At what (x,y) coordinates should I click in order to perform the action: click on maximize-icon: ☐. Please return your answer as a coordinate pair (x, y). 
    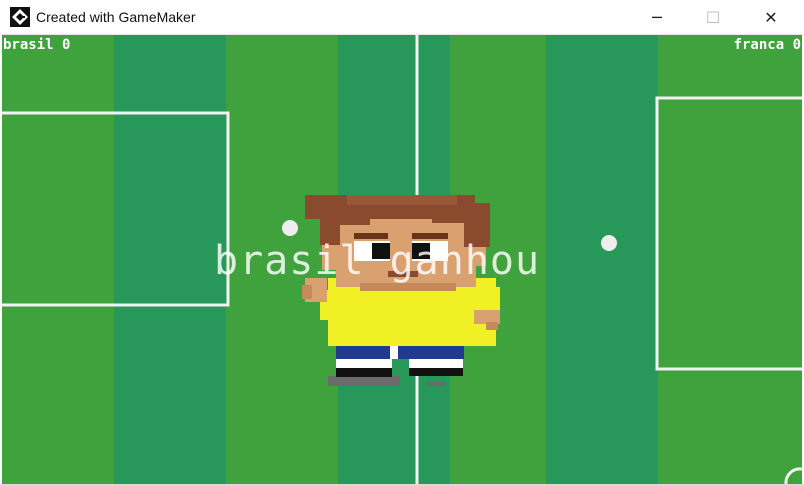
    Looking at the image, I should click on (713, 17).